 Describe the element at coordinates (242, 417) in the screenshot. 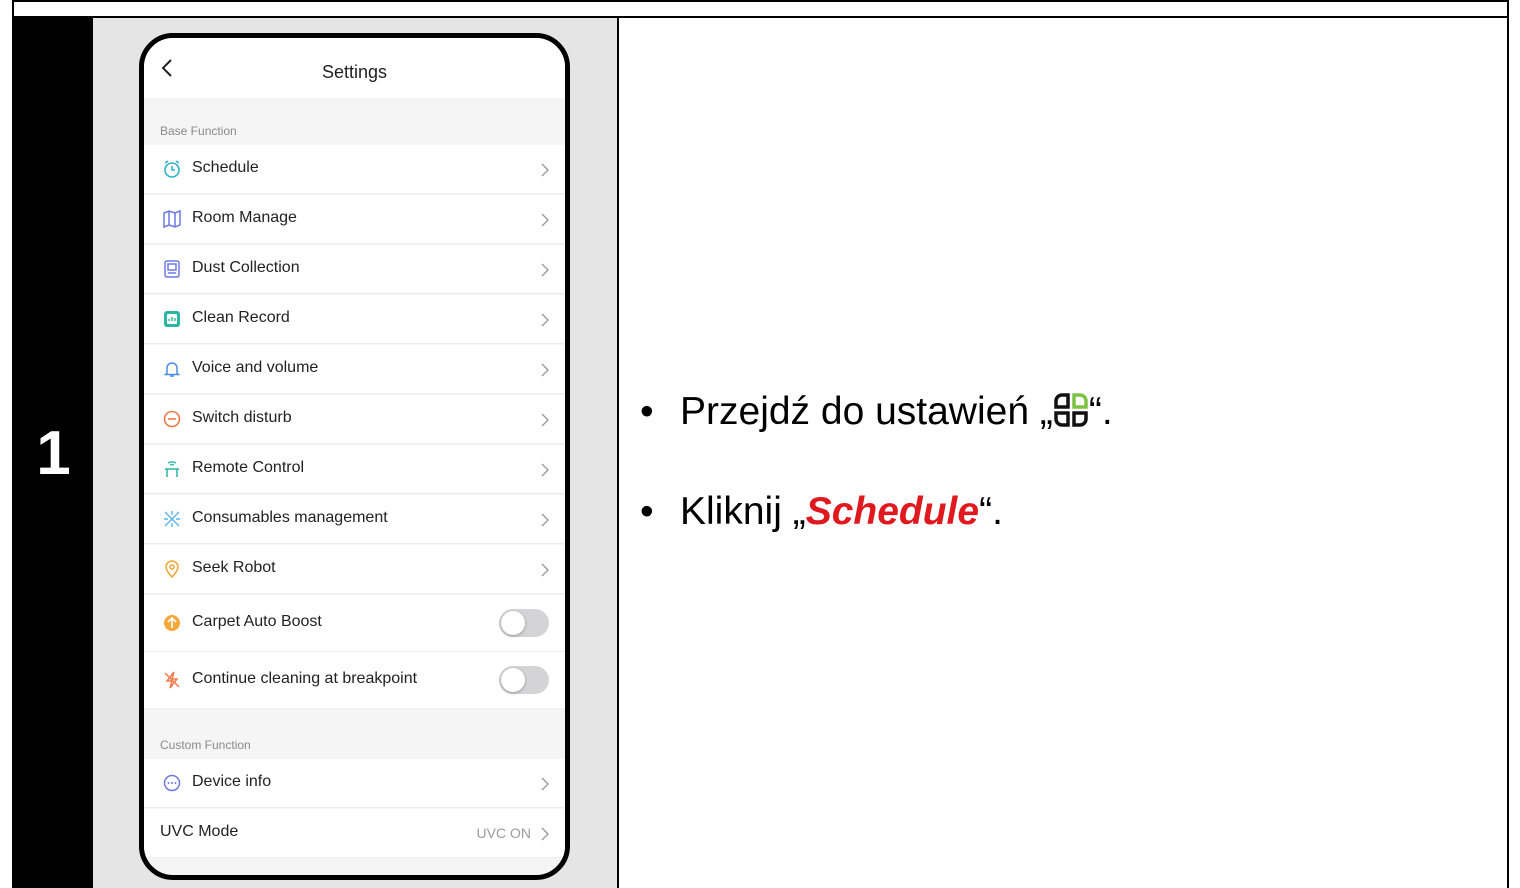

I see `row-label: Switch disturb` at that location.